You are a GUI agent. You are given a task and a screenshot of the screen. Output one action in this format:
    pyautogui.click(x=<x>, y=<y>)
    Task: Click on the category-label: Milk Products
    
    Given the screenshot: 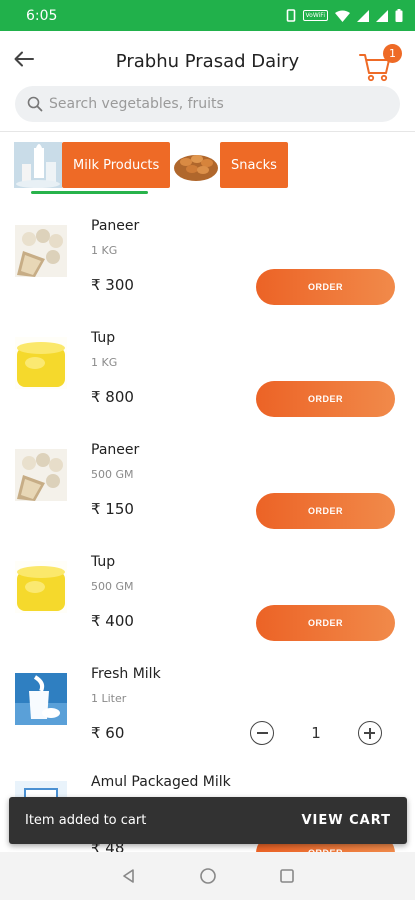 What is the action you would take?
    pyautogui.click(x=116, y=165)
    